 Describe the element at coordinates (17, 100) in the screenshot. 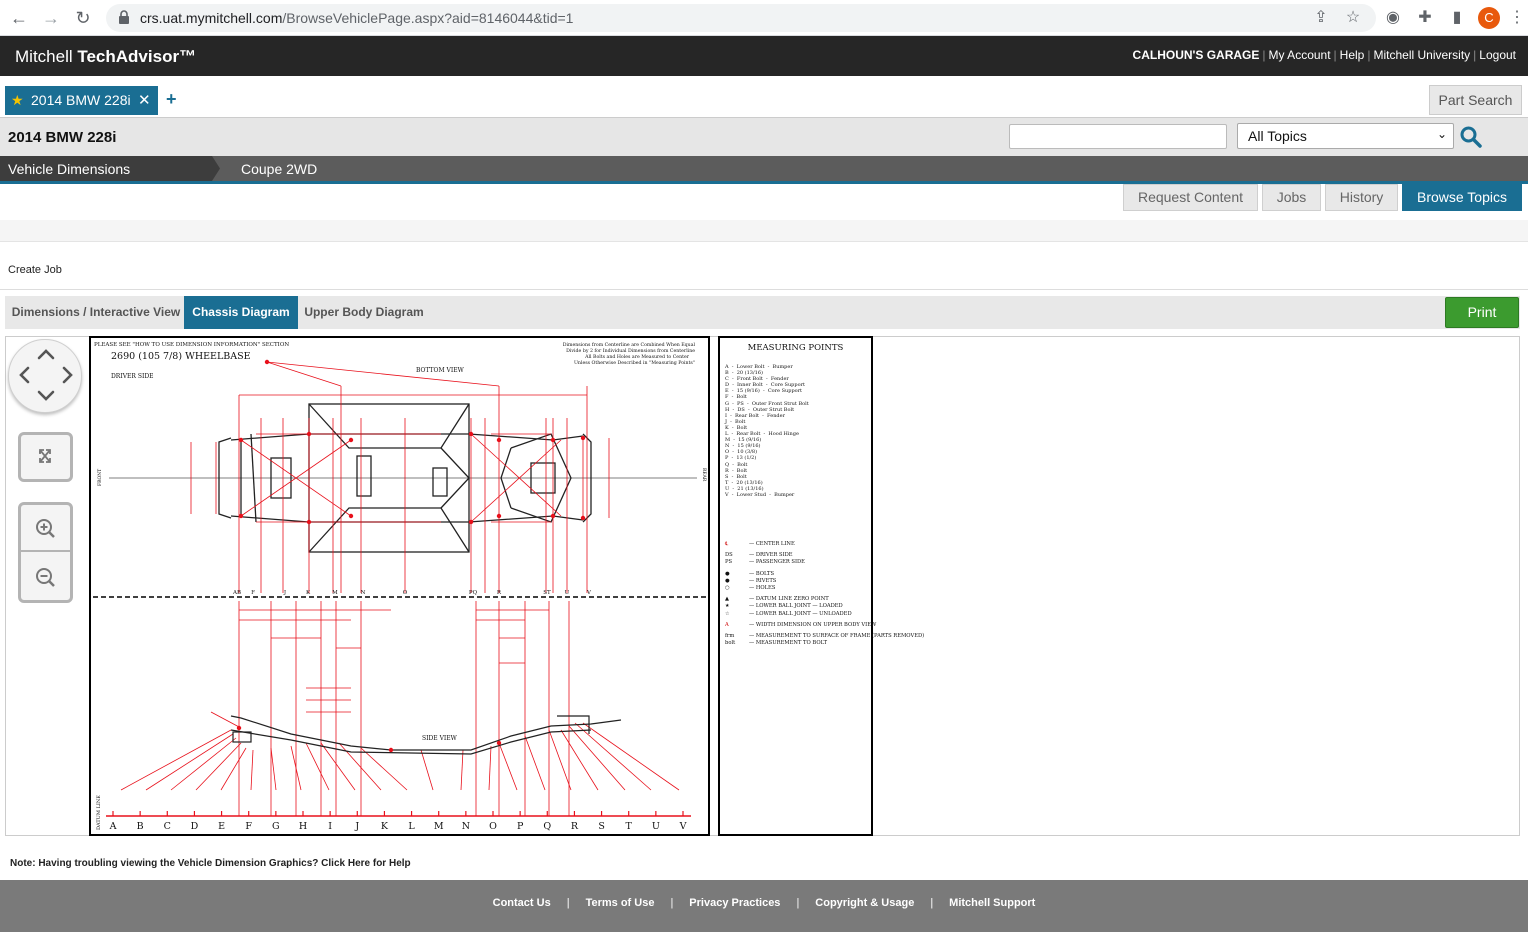

I see `favorite-star-icon: ★` at that location.